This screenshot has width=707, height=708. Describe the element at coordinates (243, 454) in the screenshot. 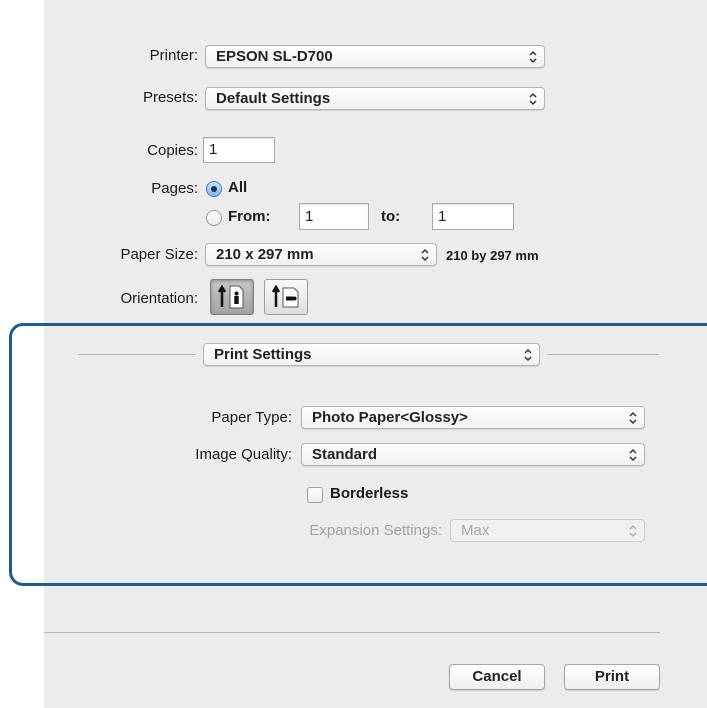

I see `image-quality-label: Image Quality:` at that location.